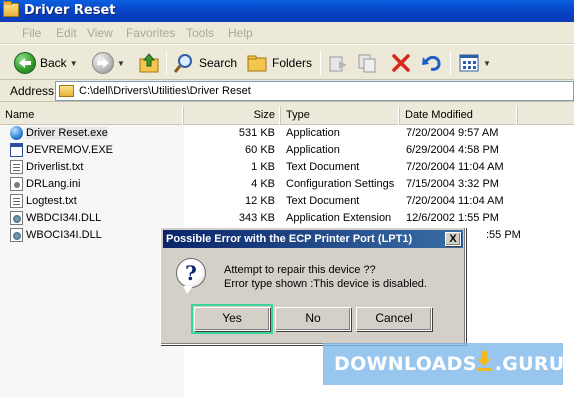 The width and height of the screenshot is (574, 397). Describe the element at coordinates (313, 319) in the screenshot. I see `no-button: No` at that location.